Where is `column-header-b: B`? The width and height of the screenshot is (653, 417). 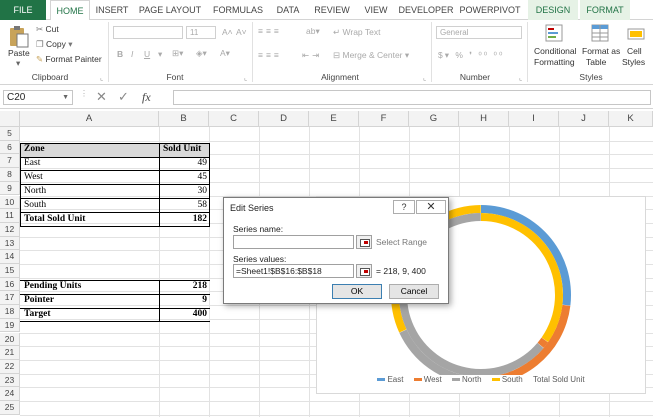 column-header-b: B is located at coordinates (184, 119).